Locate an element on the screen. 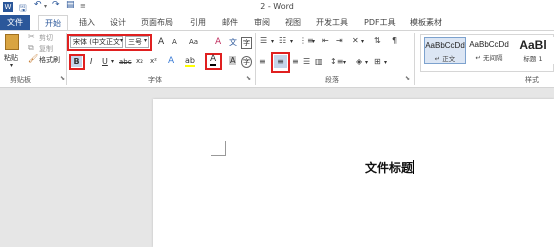 Image resolution: width=554 pixels, height=247 pixels. tab-design: 设计 is located at coordinates (118, 22).